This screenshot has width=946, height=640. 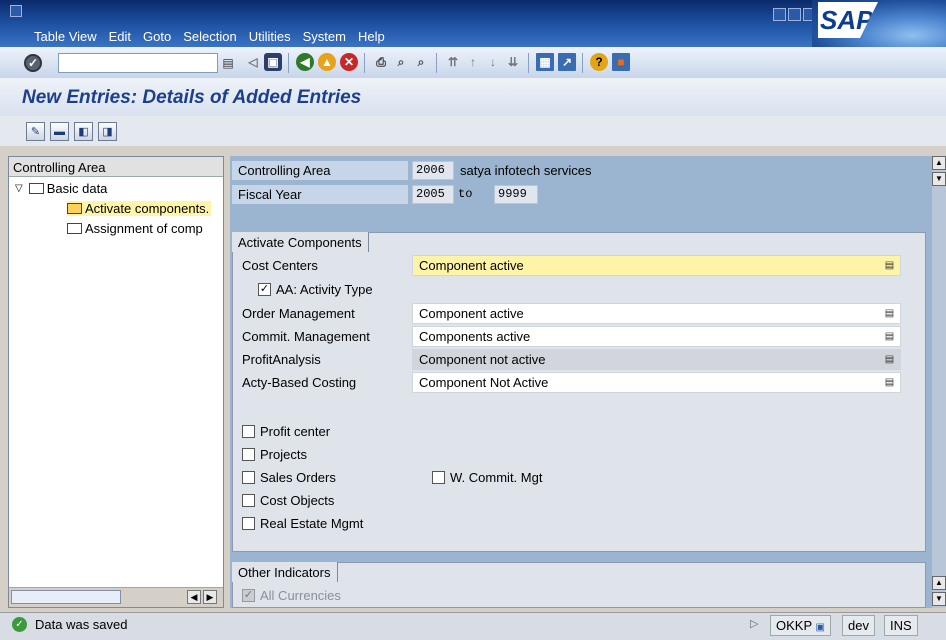 What do you see at coordinates (349, 62) in the screenshot?
I see `cancel-icon: ✕` at bounding box center [349, 62].